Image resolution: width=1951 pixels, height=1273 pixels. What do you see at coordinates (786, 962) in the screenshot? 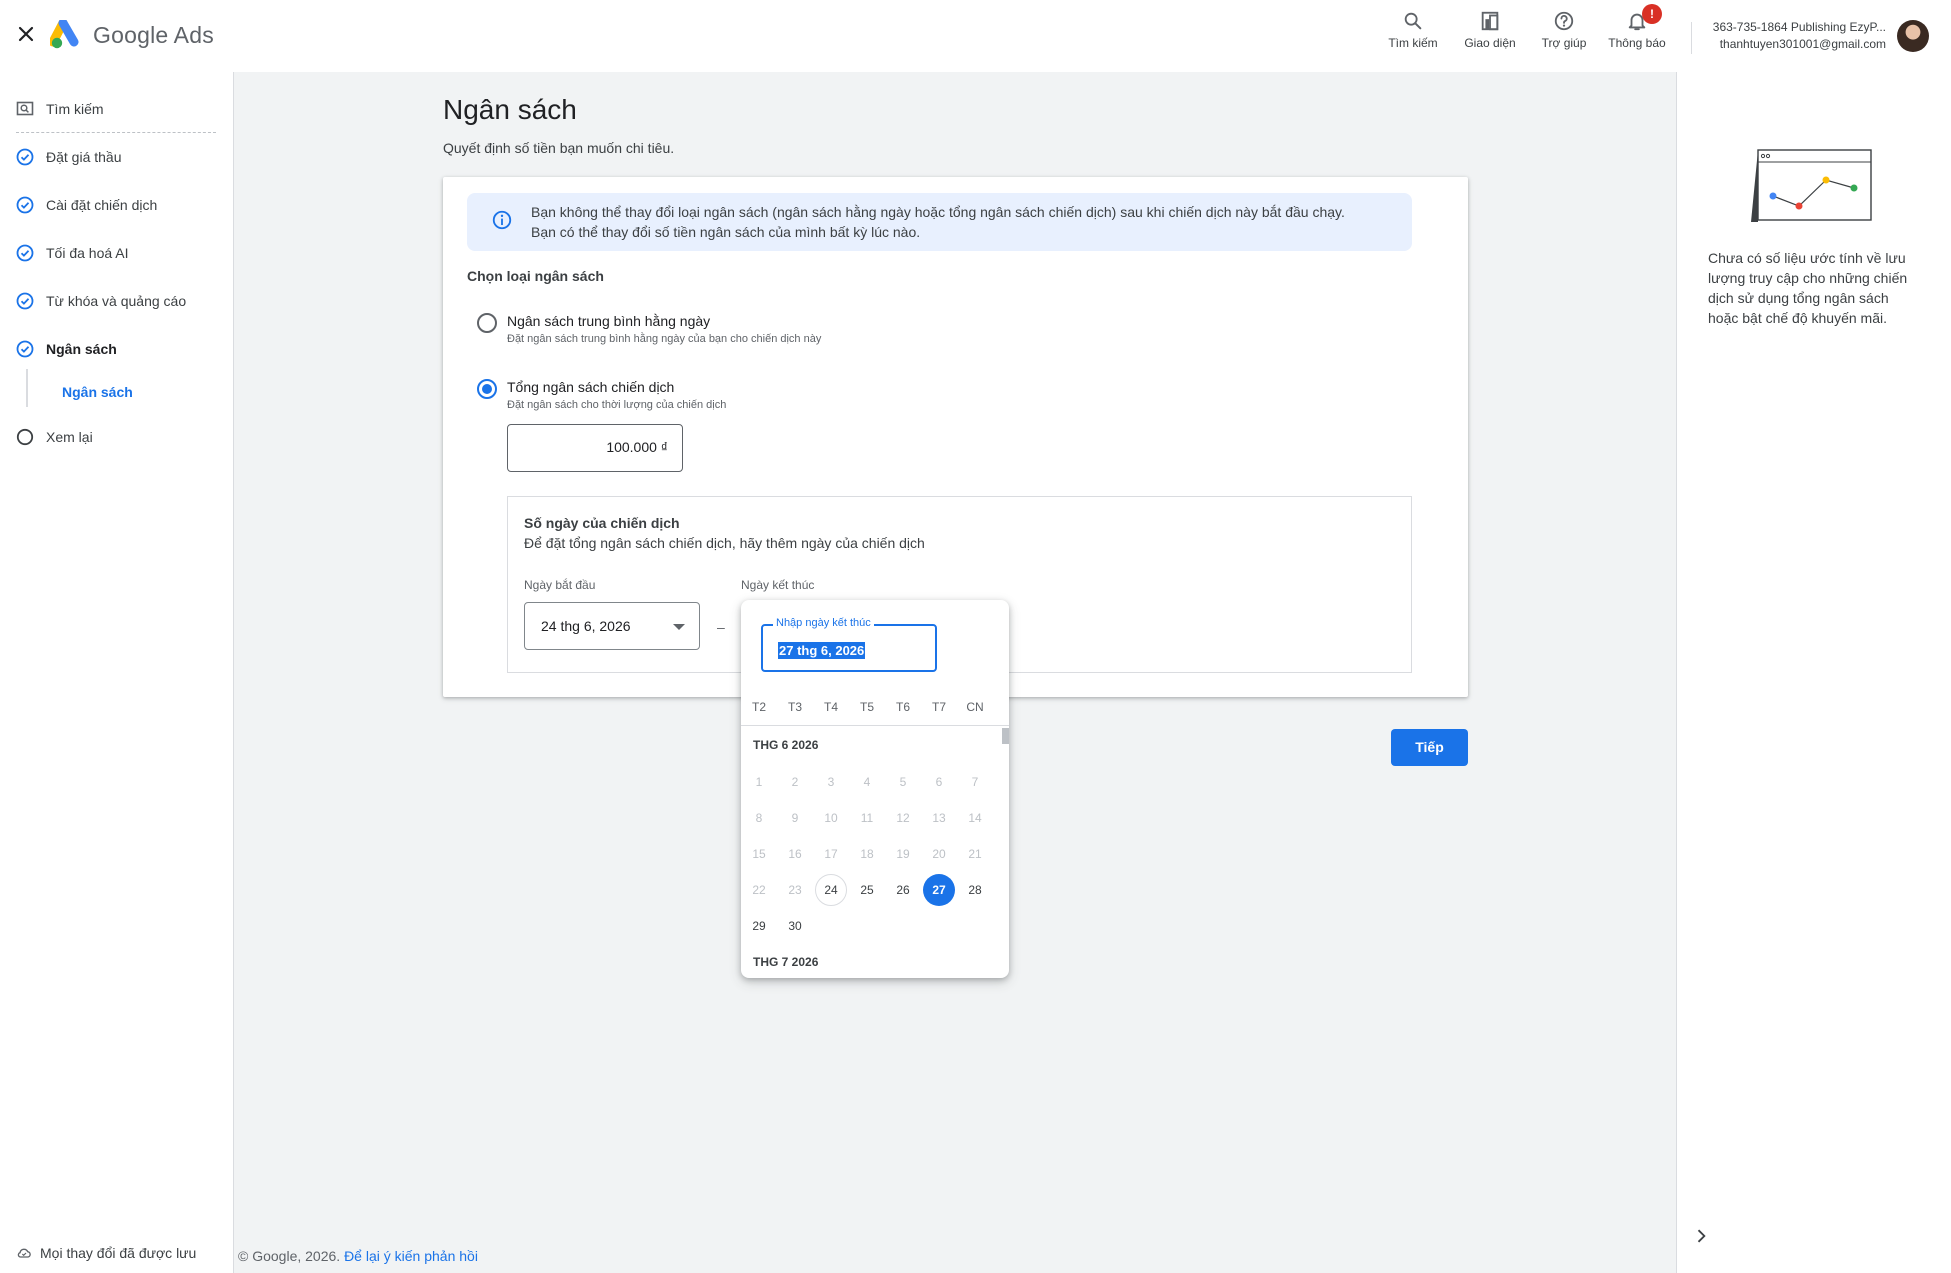
I see `month-label: THG 7 2026` at bounding box center [786, 962].